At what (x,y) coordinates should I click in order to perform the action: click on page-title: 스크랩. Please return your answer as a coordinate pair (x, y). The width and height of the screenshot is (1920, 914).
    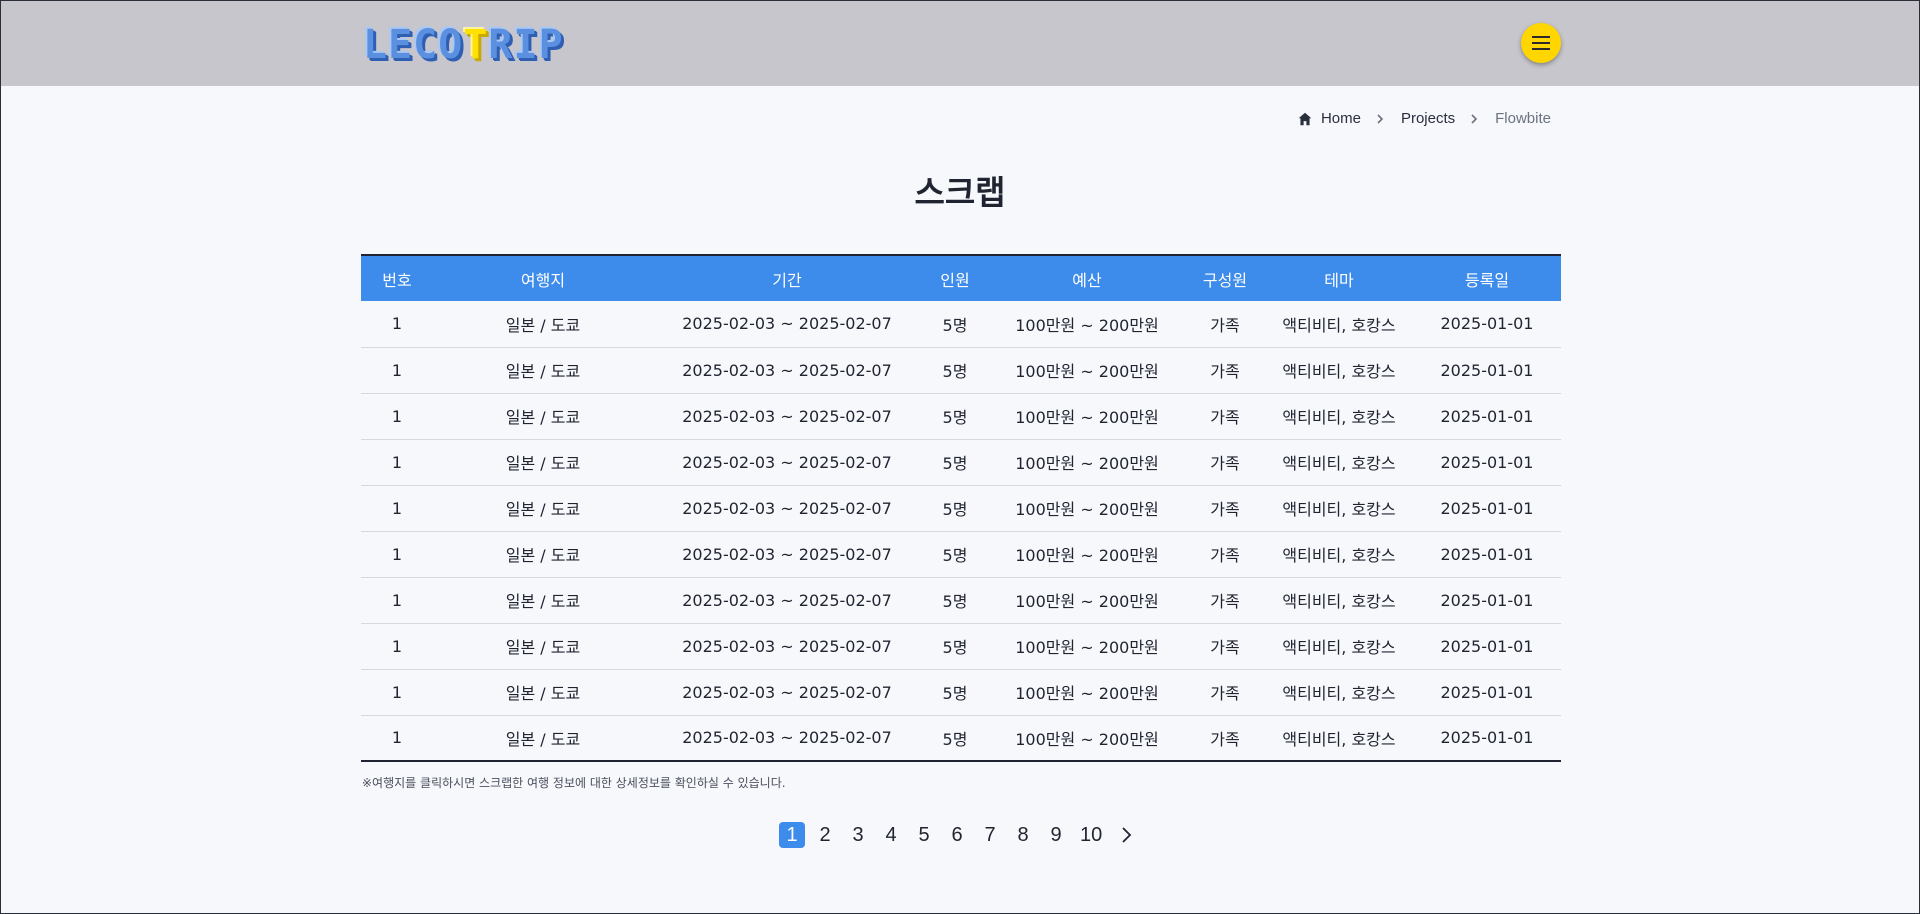
    Looking at the image, I should click on (960, 192).